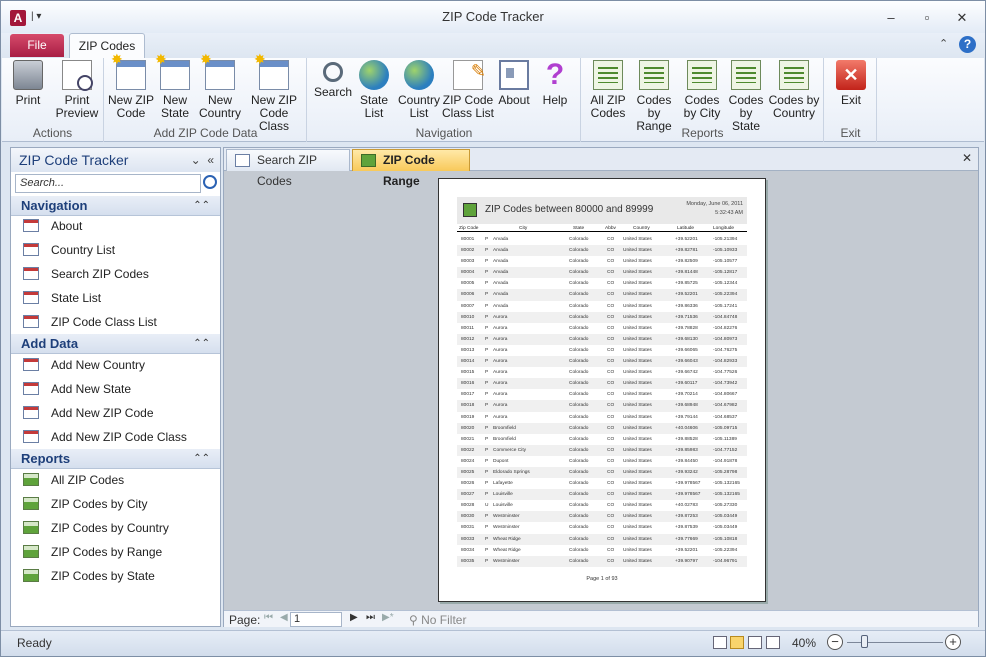  Describe the element at coordinates (115, 480) in the screenshot. I see `nav-item-all-zip-codes: All ZIP Codes` at that location.